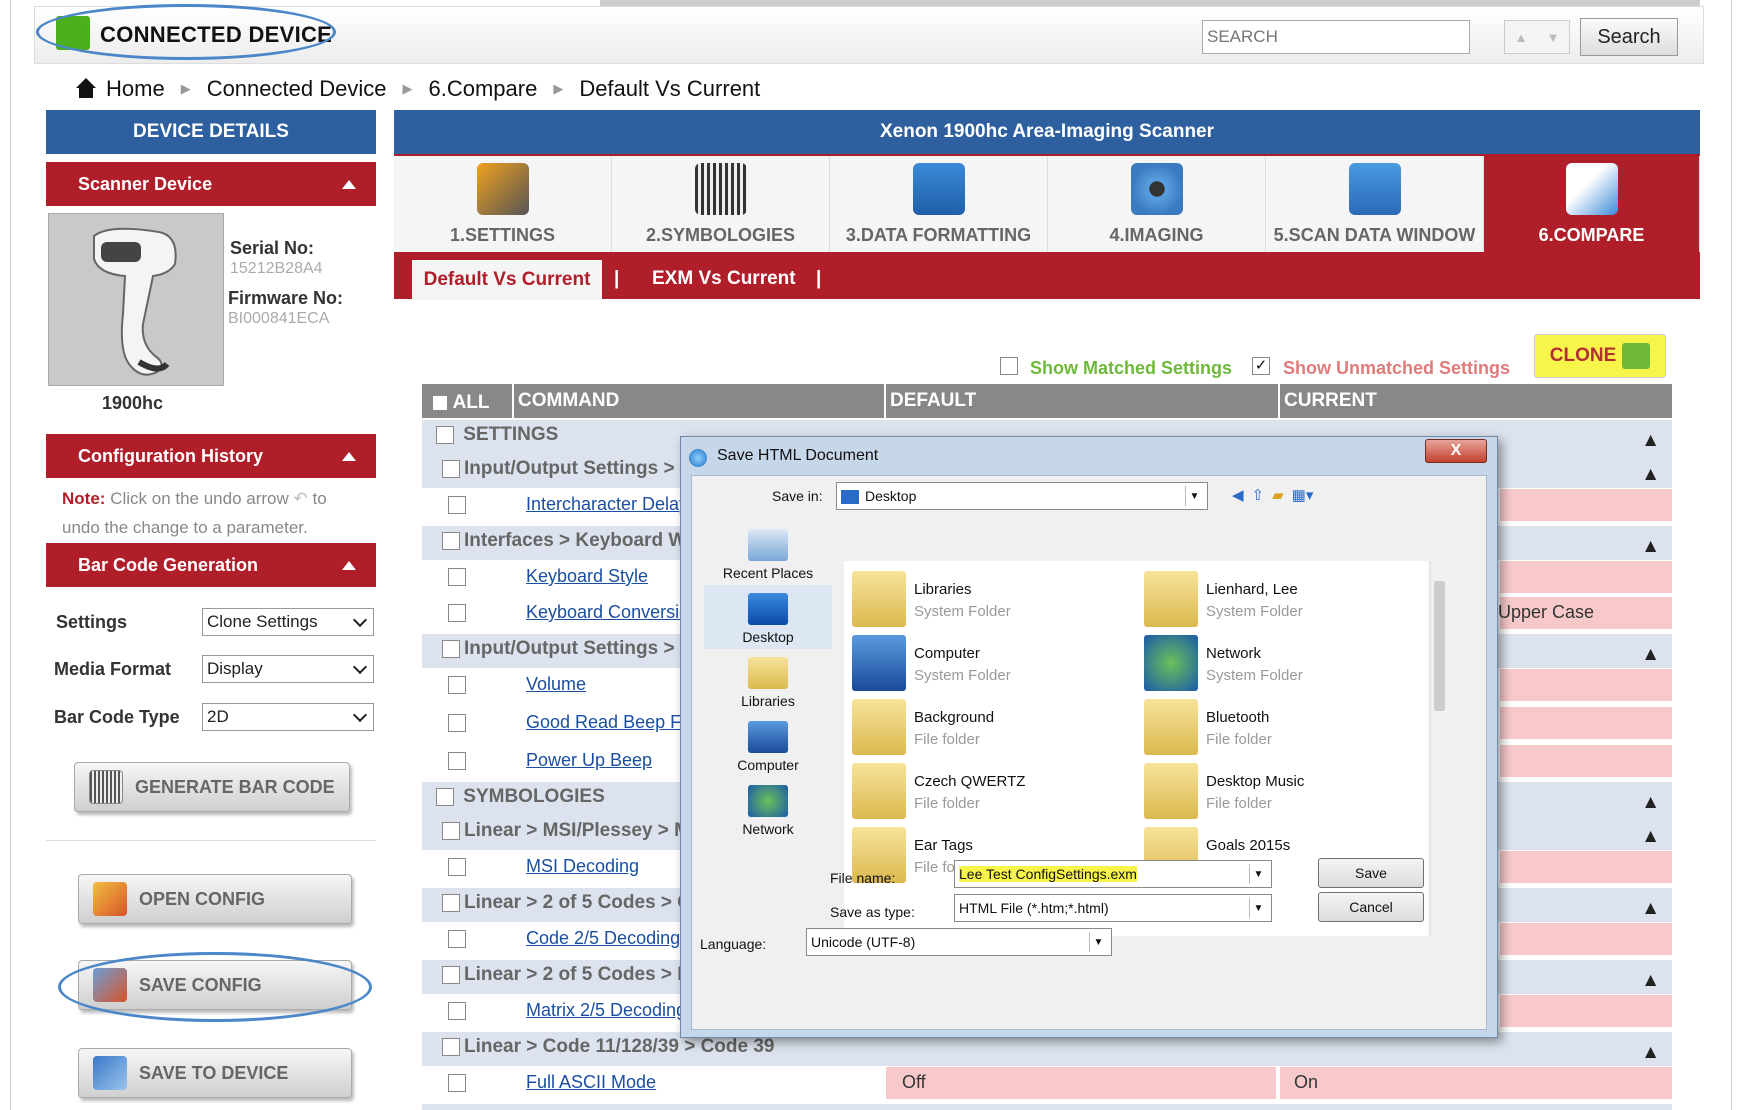  What do you see at coordinates (1303, 495) in the screenshot?
I see `views-icon: ▦▾` at bounding box center [1303, 495].